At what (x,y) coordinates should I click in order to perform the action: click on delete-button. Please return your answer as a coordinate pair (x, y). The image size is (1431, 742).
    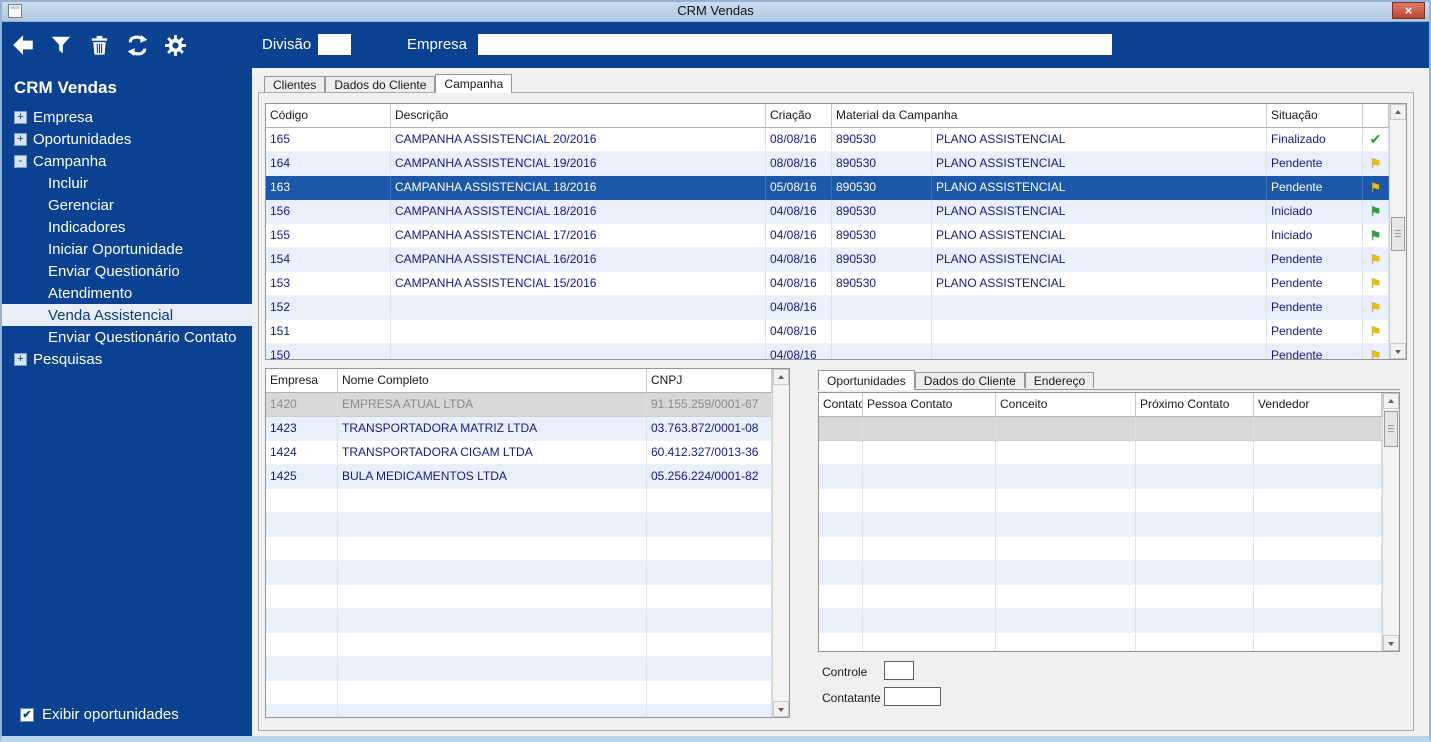
    Looking at the image, I should click on (99, 45).